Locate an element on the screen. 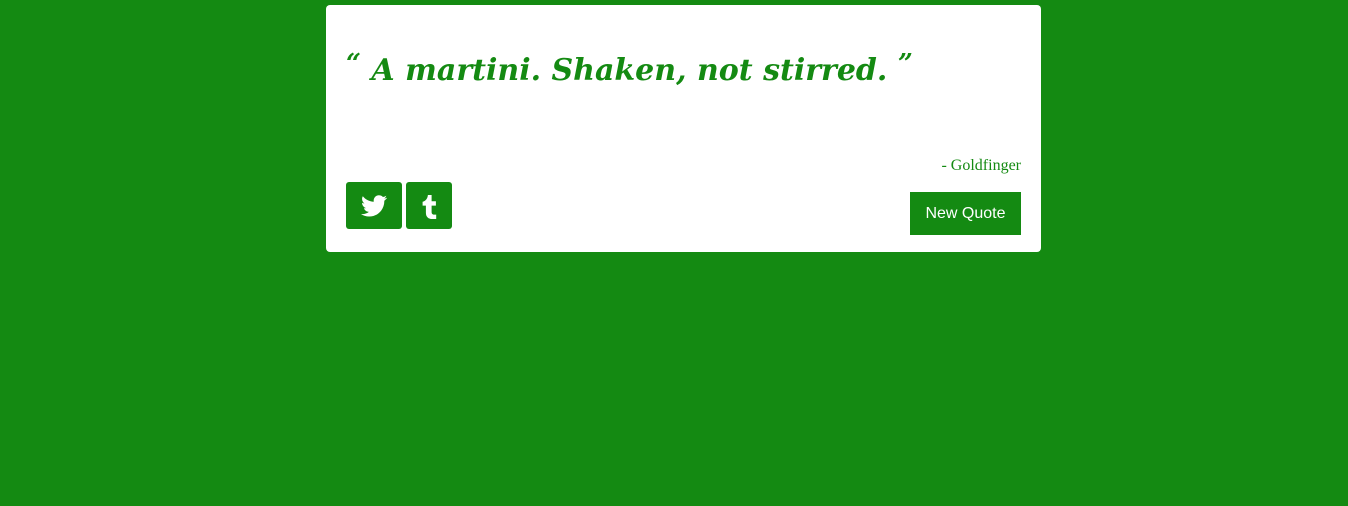 The width and height of the screenshot is (1348, 506). new-quote-button: New Quote is located at coordinates (965, 213).